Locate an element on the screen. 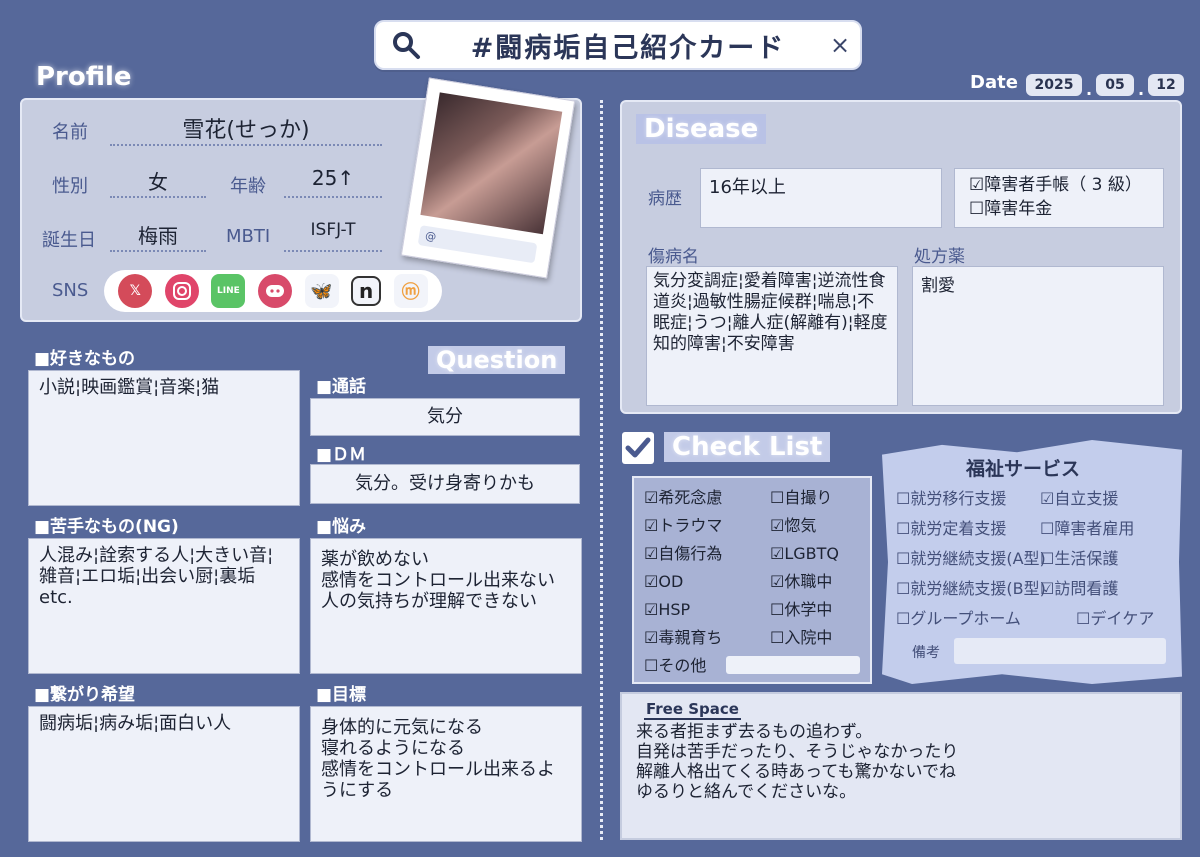  title-search-bar: #闘病垢自己紹介カード × is located at coordinates (618, 45).